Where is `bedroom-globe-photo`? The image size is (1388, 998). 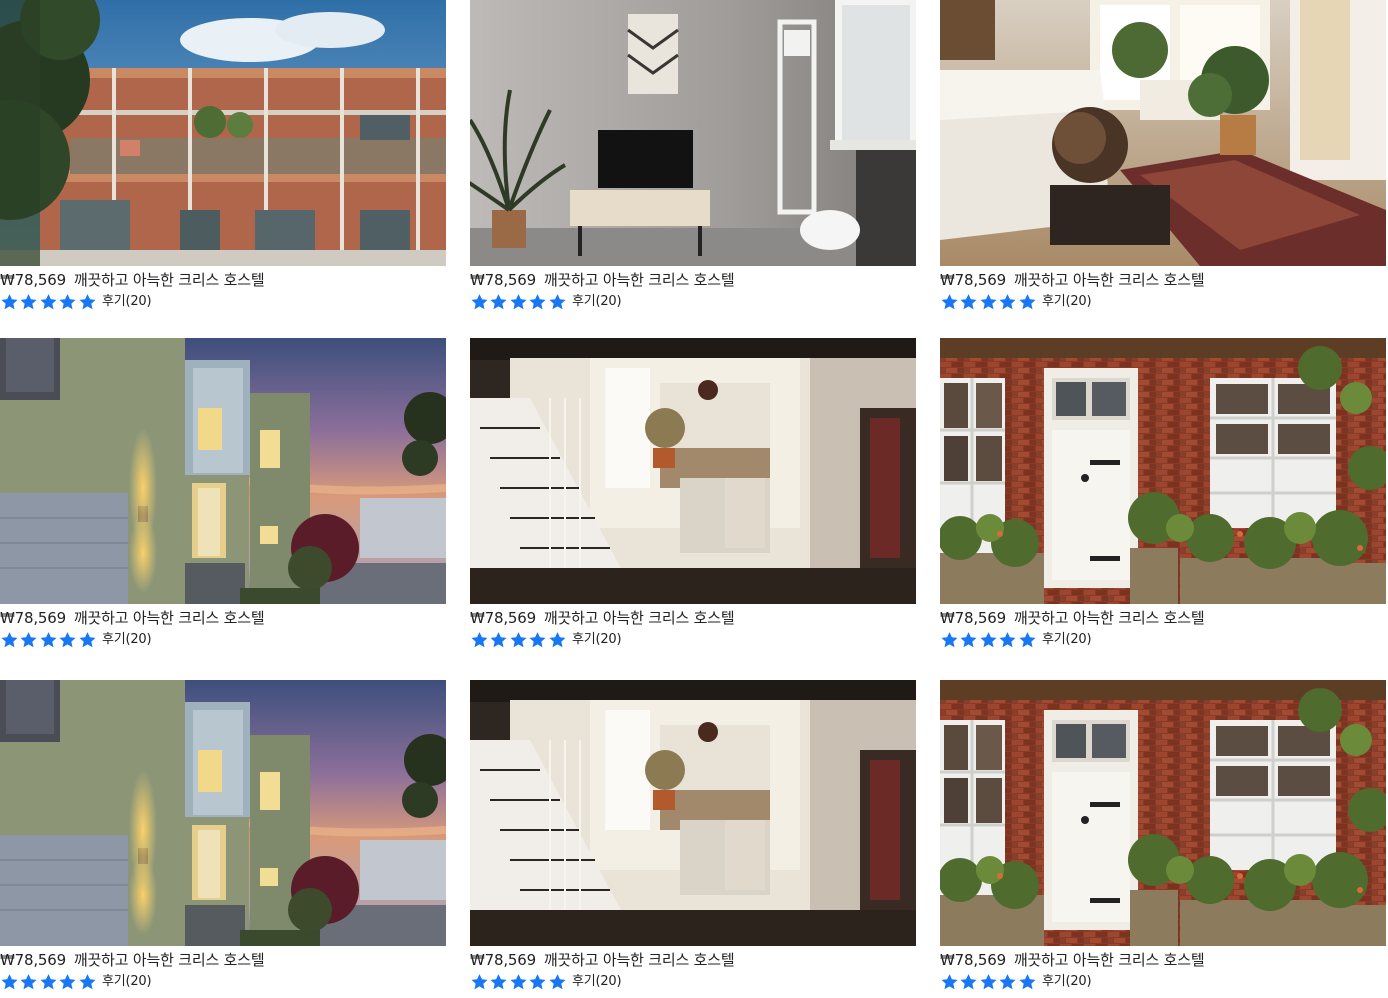
bedroom-globe-photo is located at coordinates (1163, 133).